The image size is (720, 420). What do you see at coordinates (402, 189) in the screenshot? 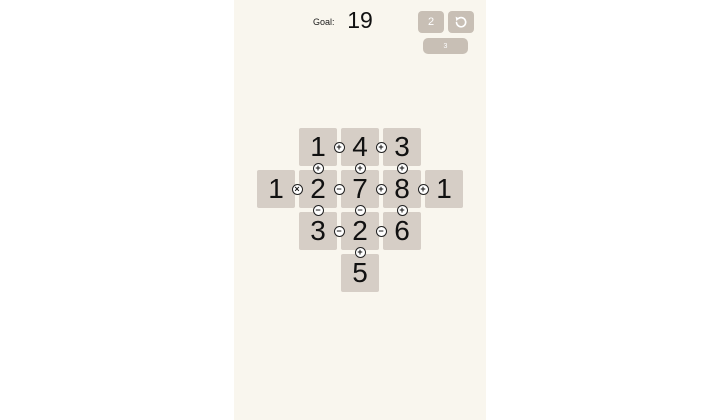
I see `number-tile: 8` at bounding box center [402, 189].